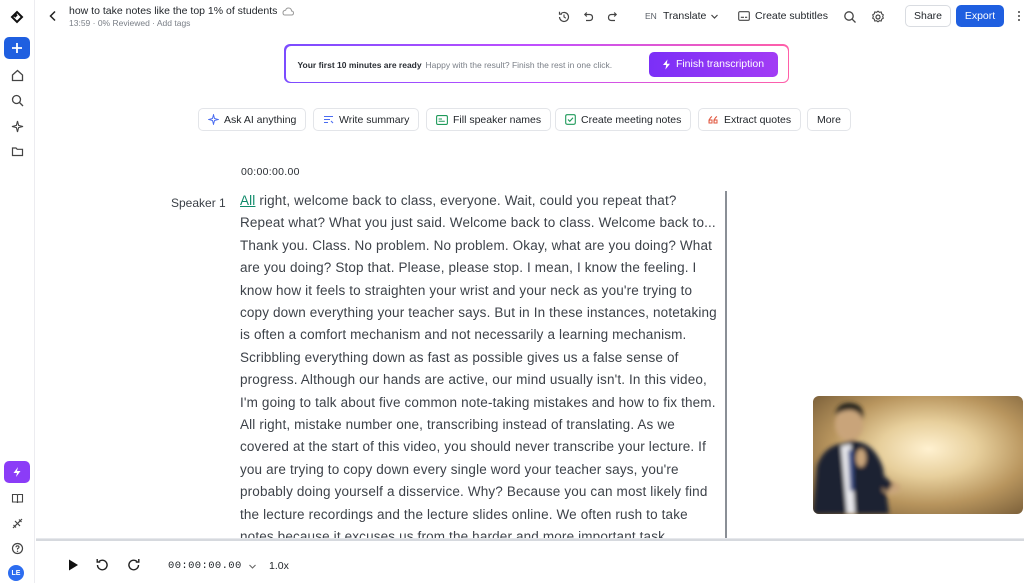  Describe the element at coordinates (359, 64) in the screenshot. I see `promo-heading: Your first 10 minutes are ready` at that location.